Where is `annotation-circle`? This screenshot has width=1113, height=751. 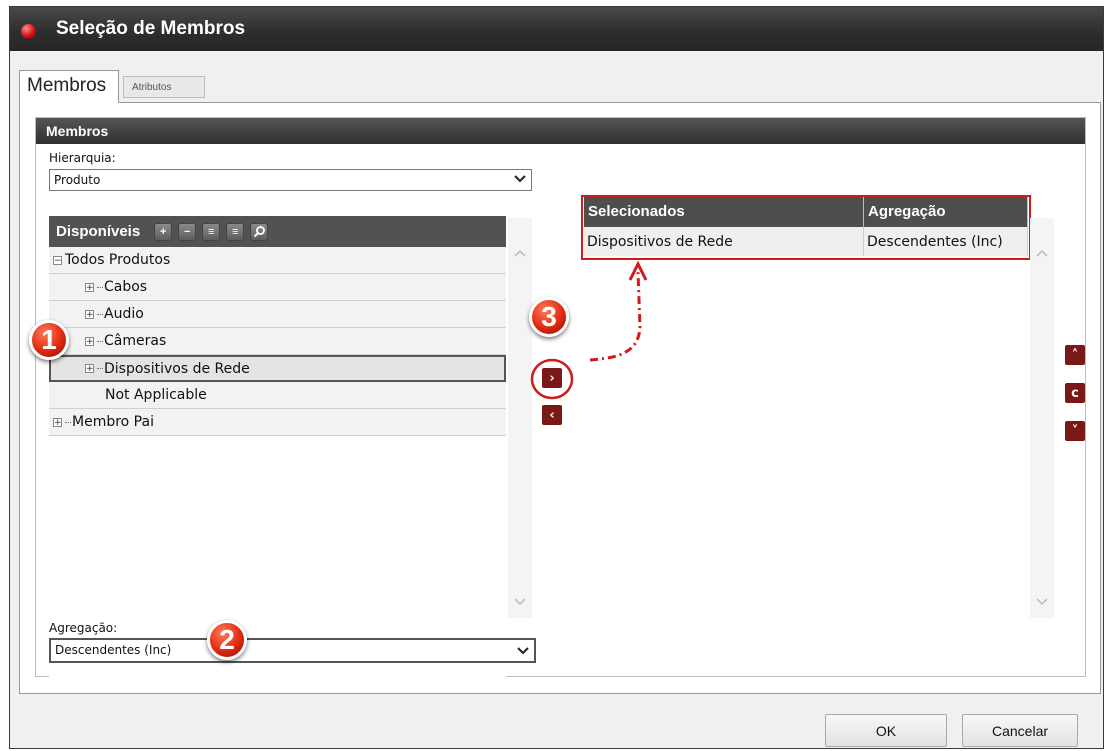
annotation-circle is located at coordinates (552, 379).